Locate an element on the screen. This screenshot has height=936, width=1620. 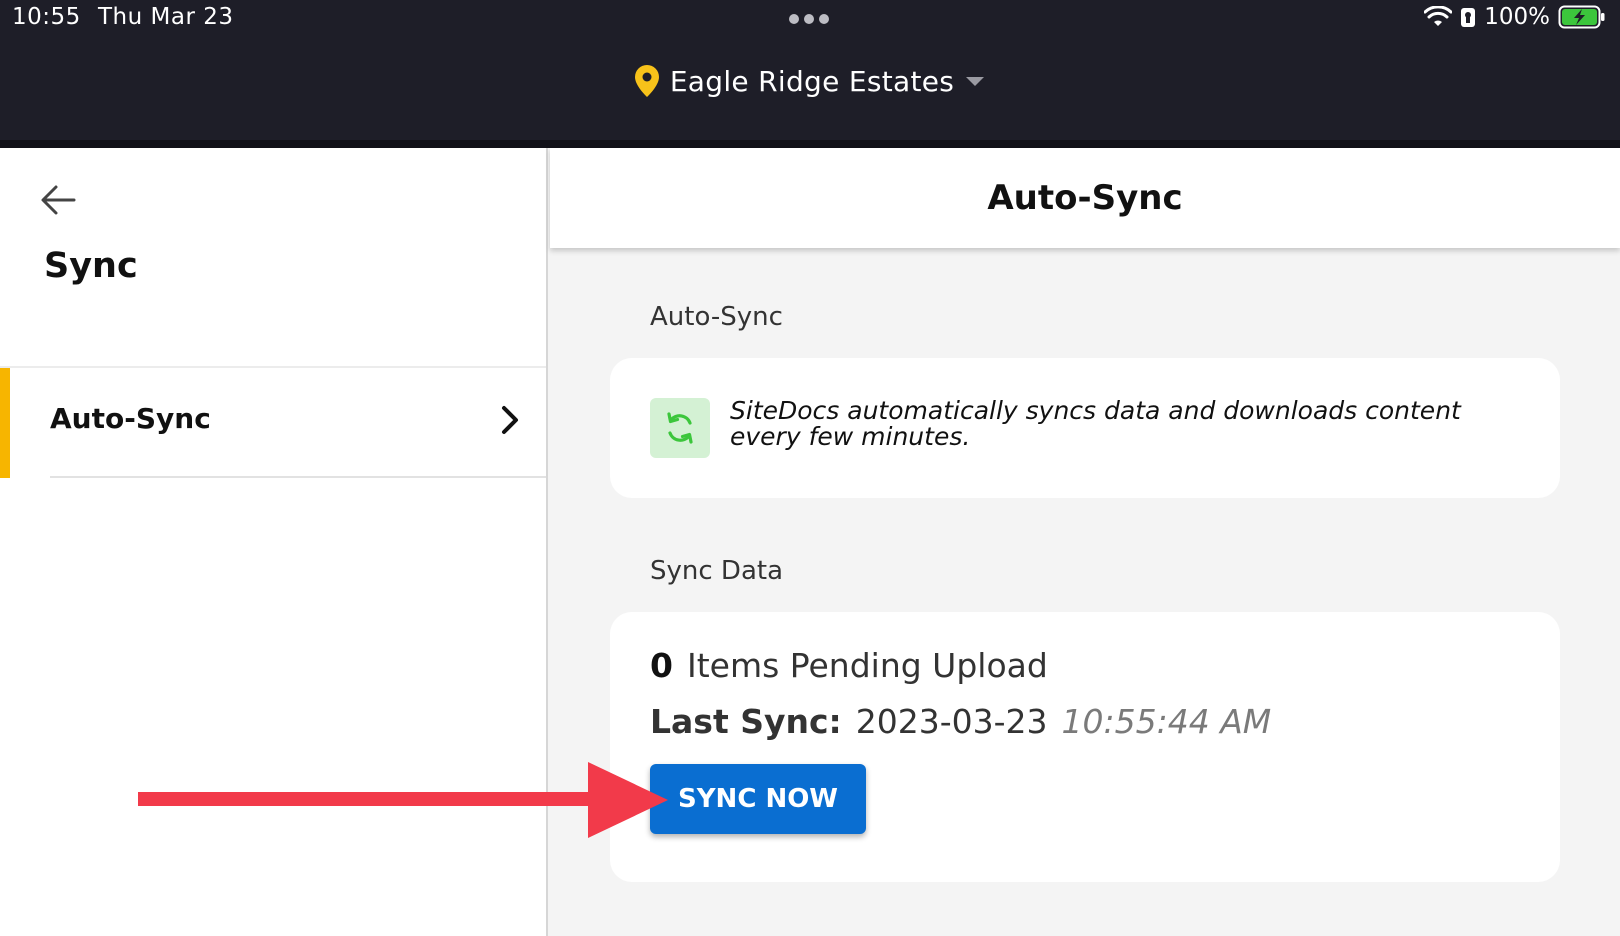
back-button is located at coordinates (58, 200).